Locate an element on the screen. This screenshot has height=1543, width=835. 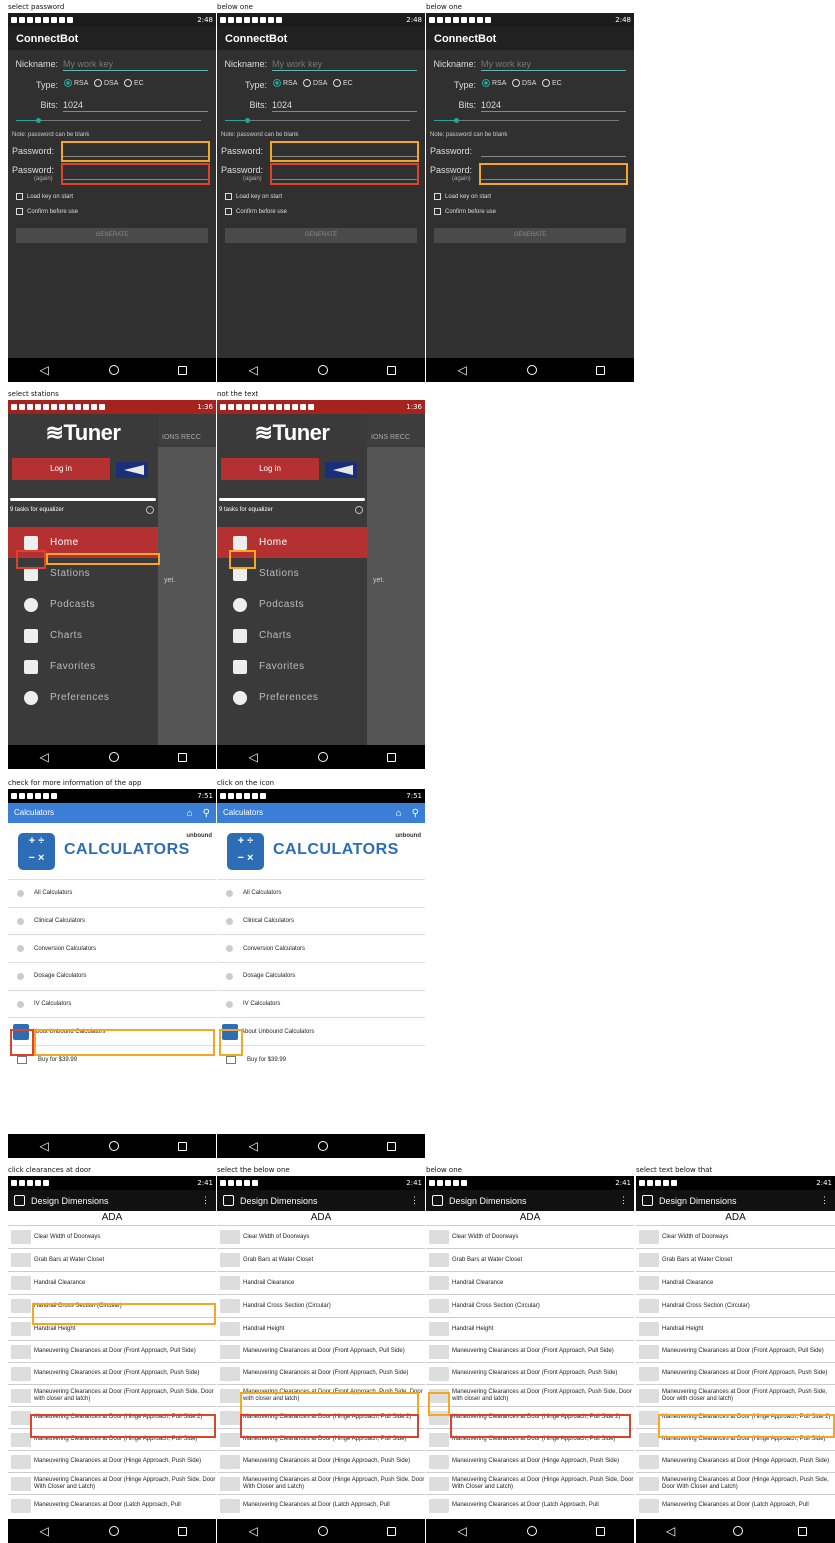
list-item: Handrail Cross Section (Circular) is located at coordinates (321, 1305).